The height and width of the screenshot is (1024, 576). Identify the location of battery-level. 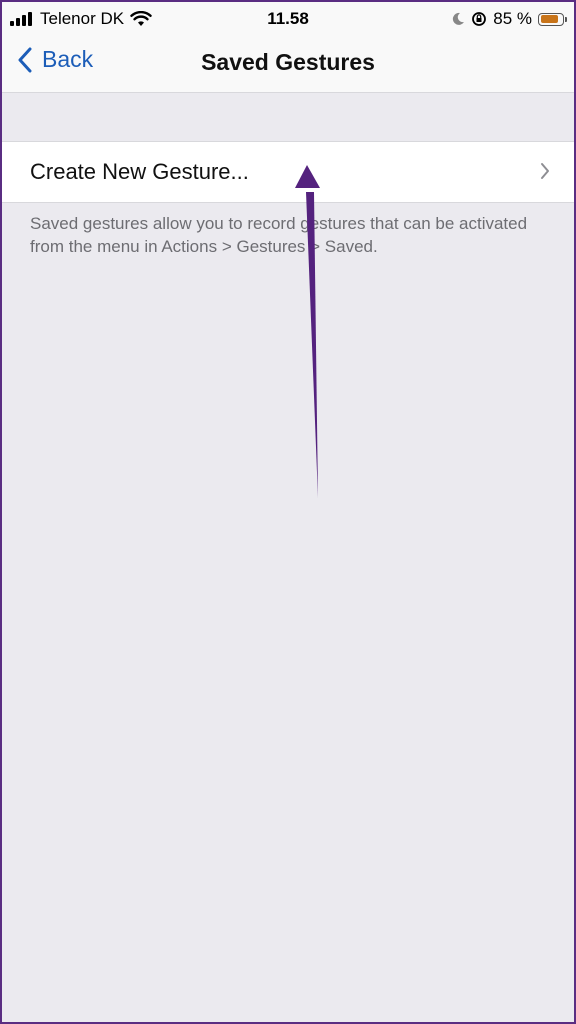
(549, 19).